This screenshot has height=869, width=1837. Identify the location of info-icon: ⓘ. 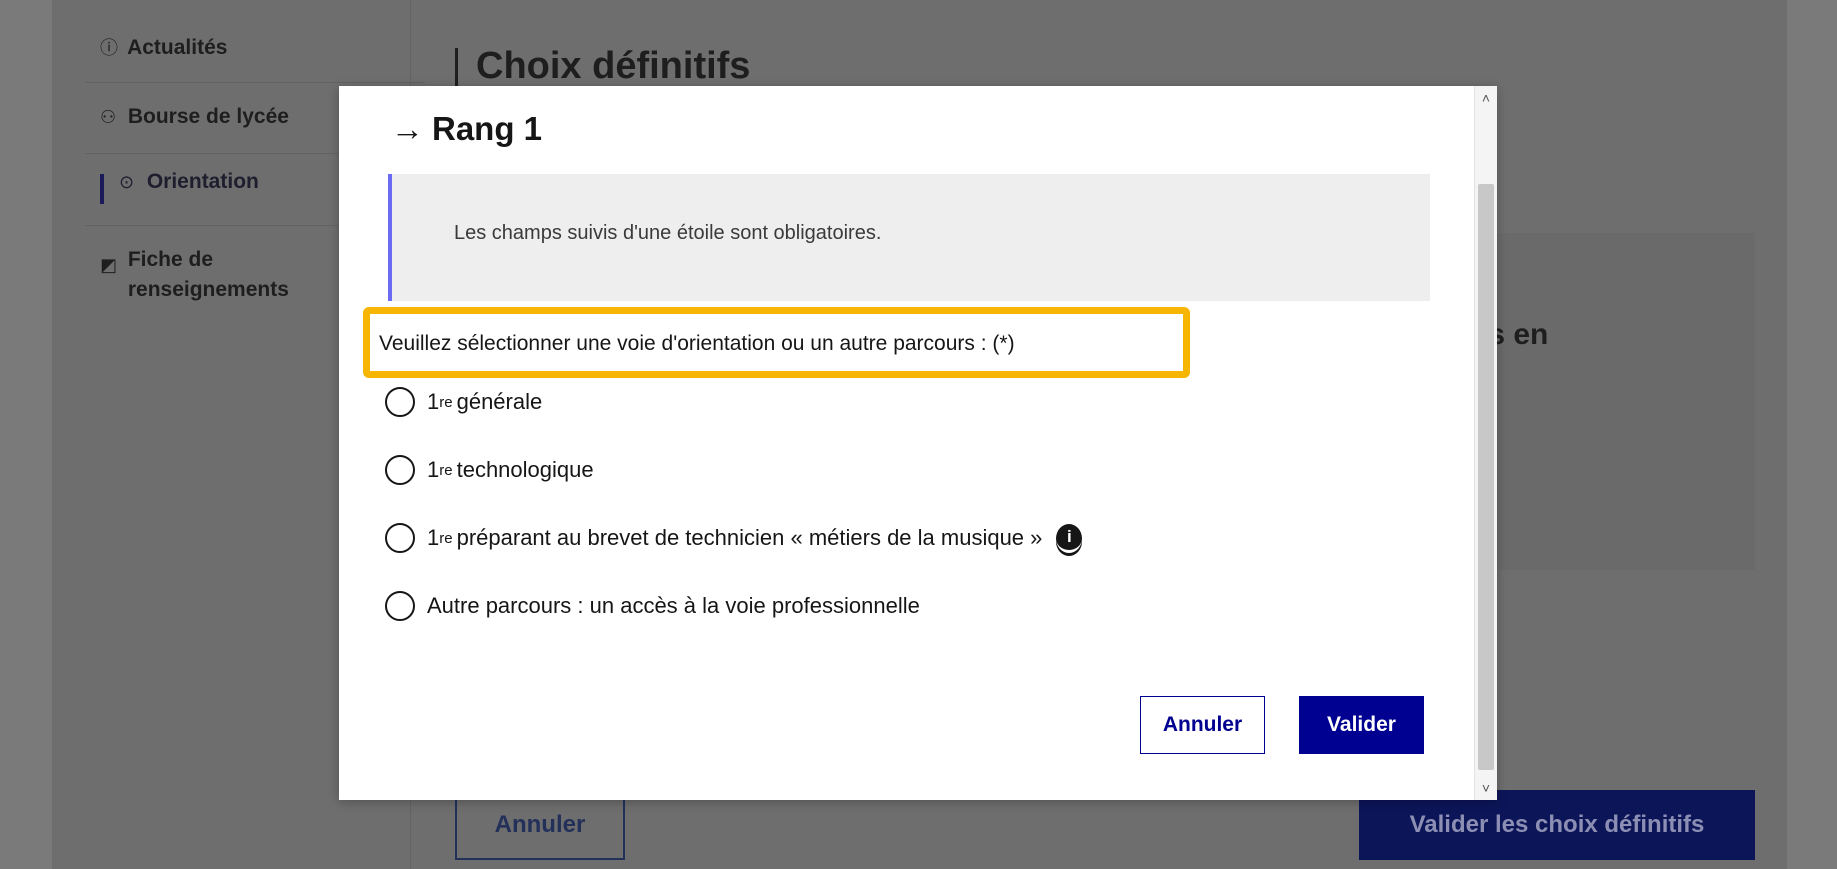
(109, 48).